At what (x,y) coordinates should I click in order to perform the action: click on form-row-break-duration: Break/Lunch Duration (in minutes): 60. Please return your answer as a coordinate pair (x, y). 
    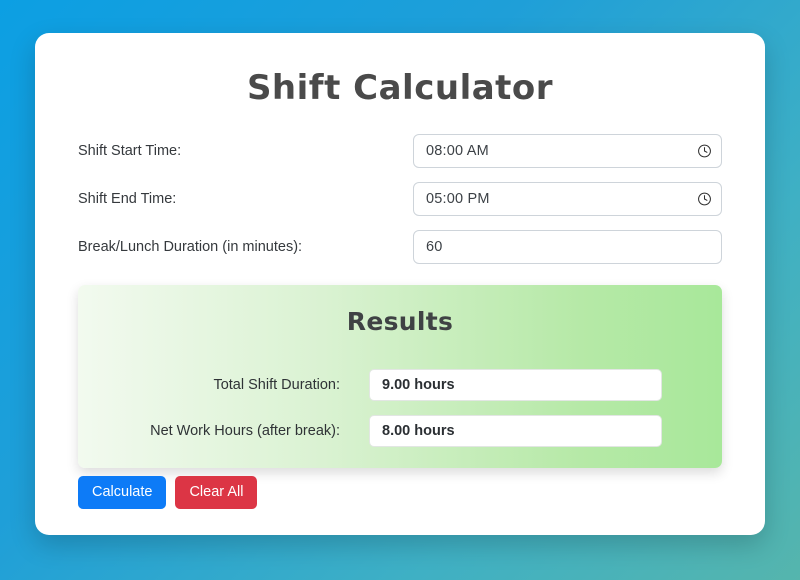
    Looking at the image, I should click on (400, 247).